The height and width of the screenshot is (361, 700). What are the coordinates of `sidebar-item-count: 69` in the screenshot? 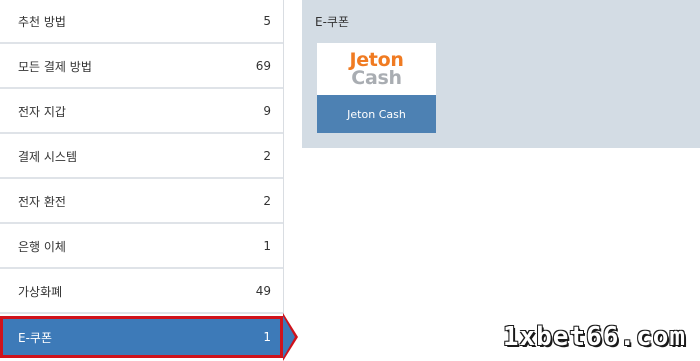 It's located at (263, 66).